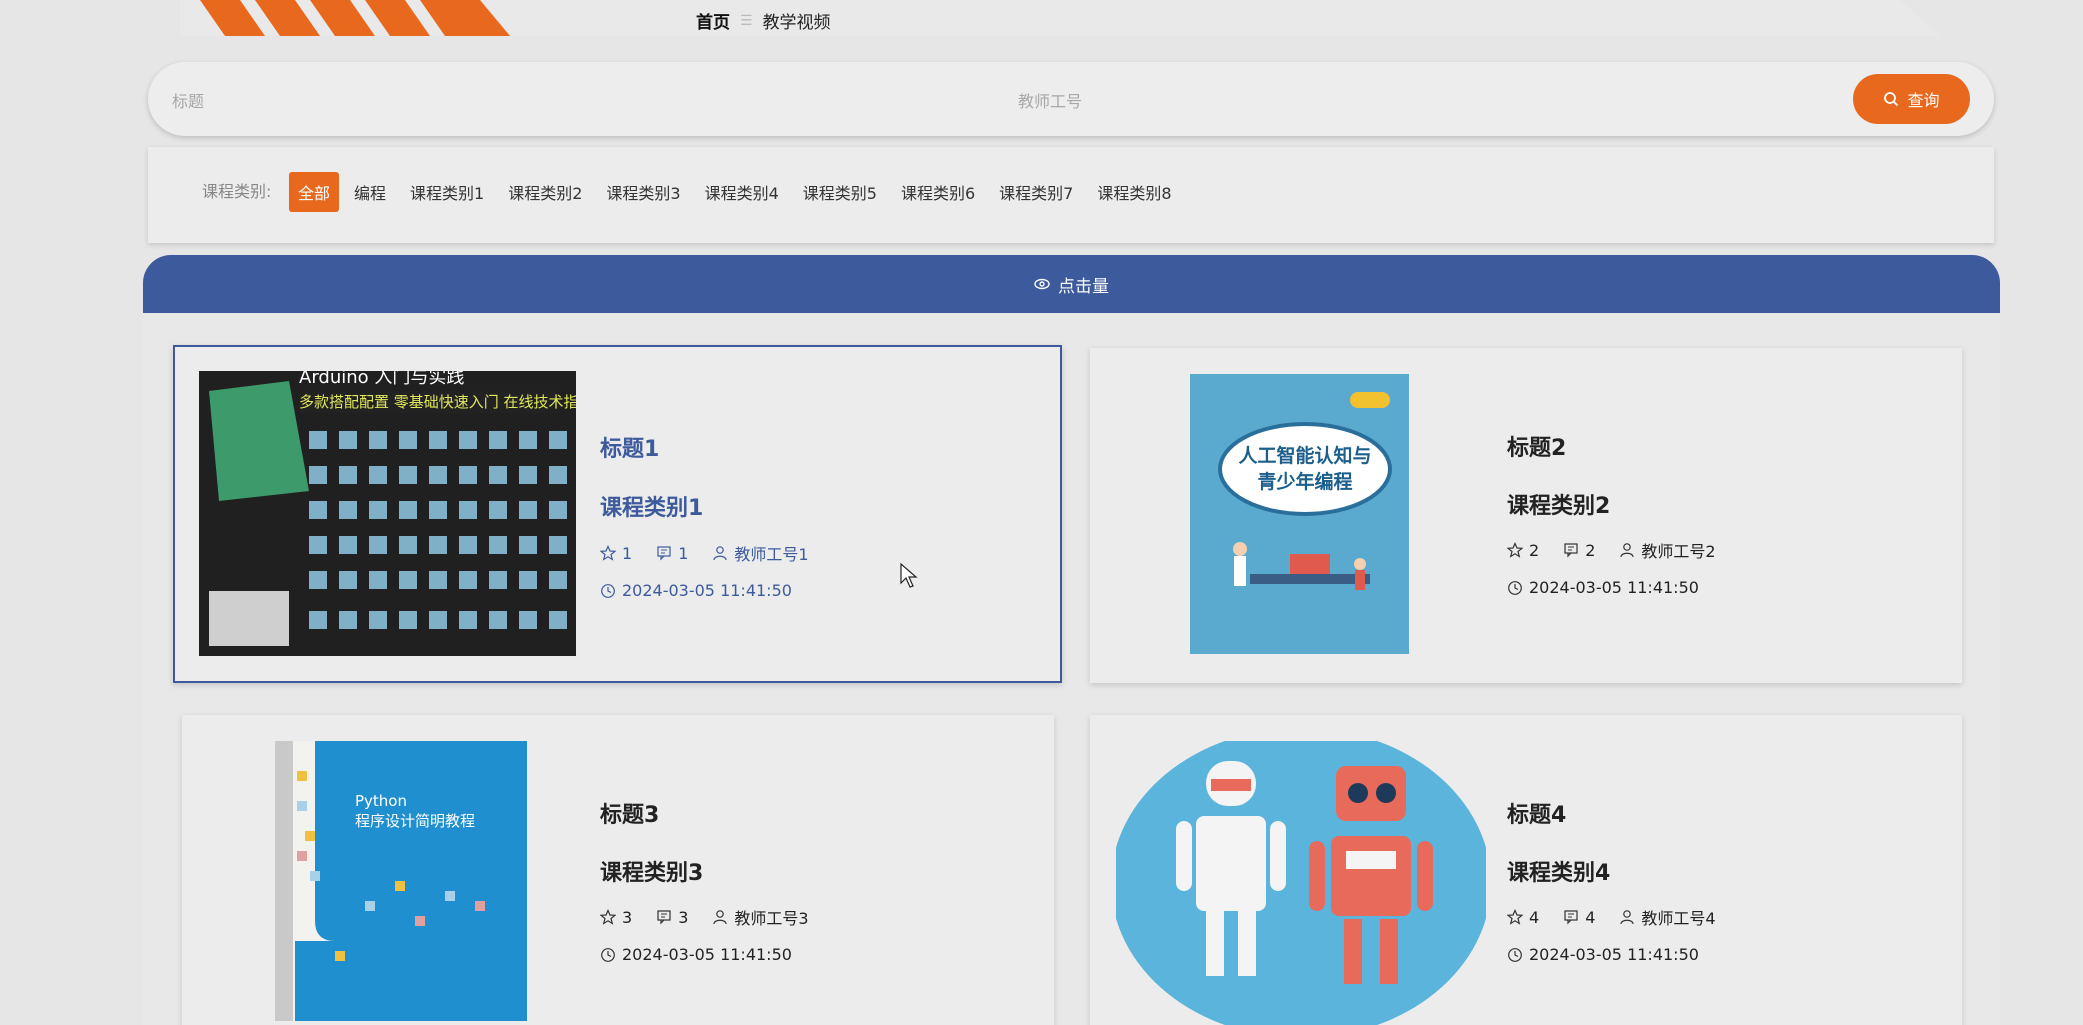  I want to click on category-chip-4: 课程类别4, so click(742, 192).